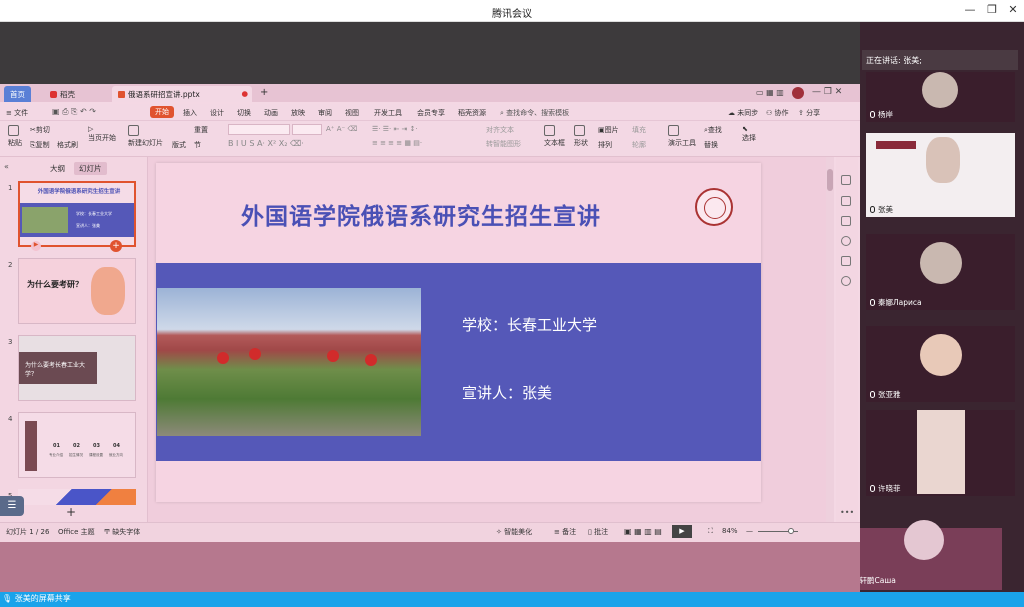  I want to click on window-tools: ▭ ▦ ▥, so click(770, 92).